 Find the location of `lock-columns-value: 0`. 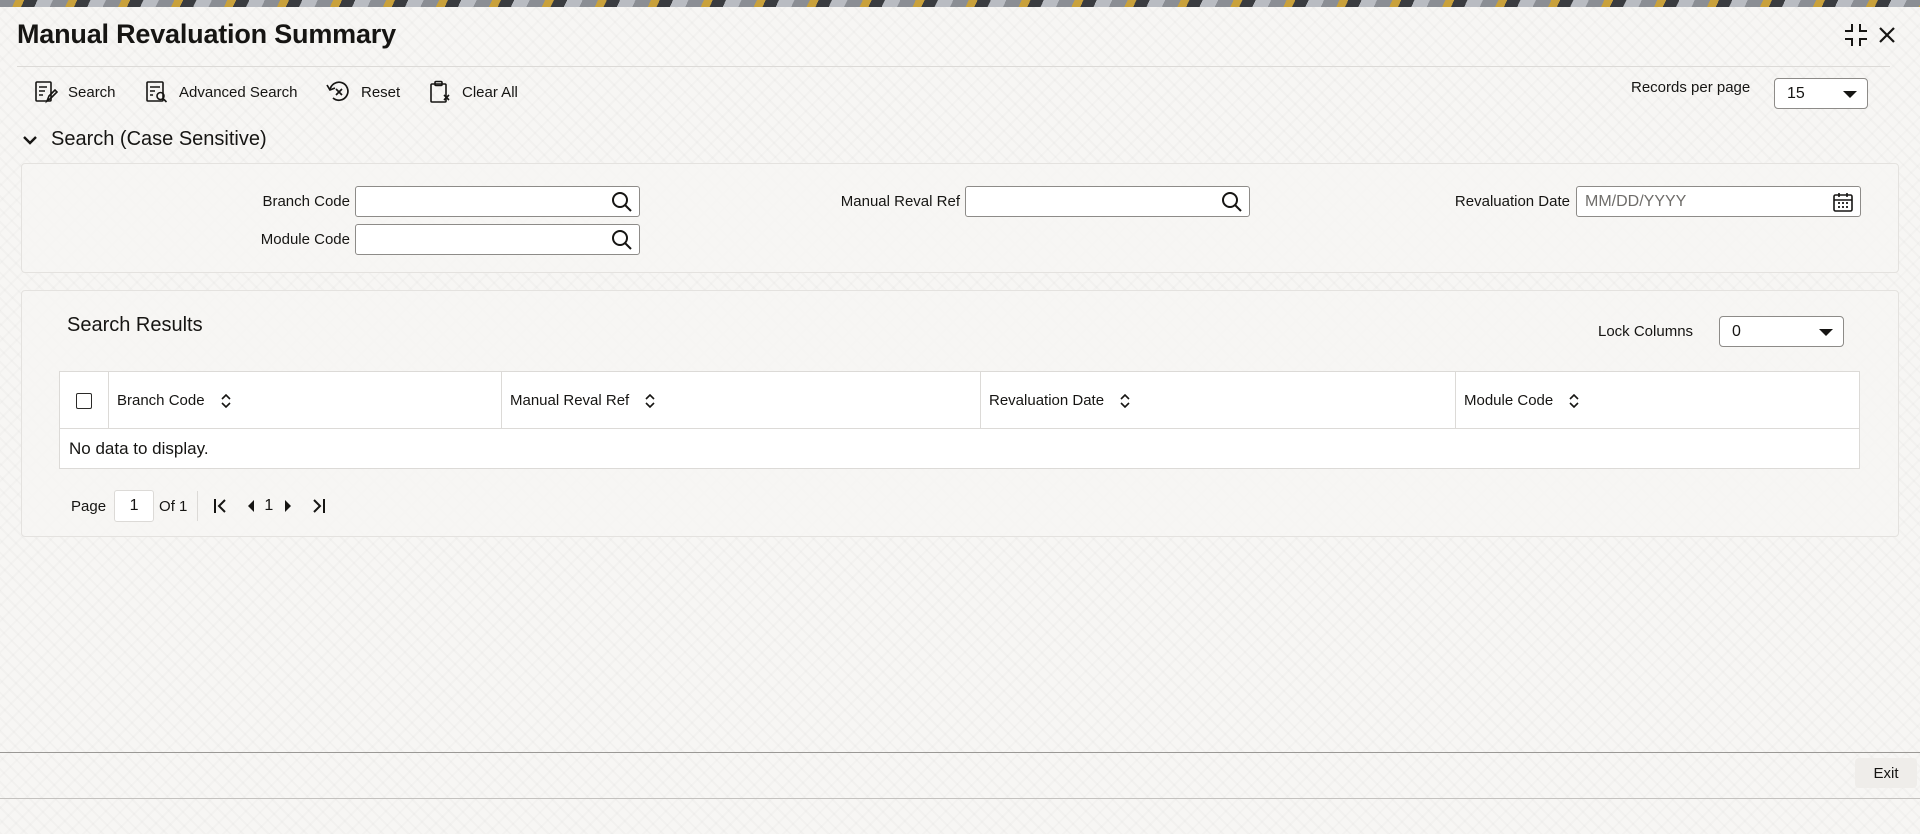

lock-columns-value: 0 is located at coordinates (1736, 331).